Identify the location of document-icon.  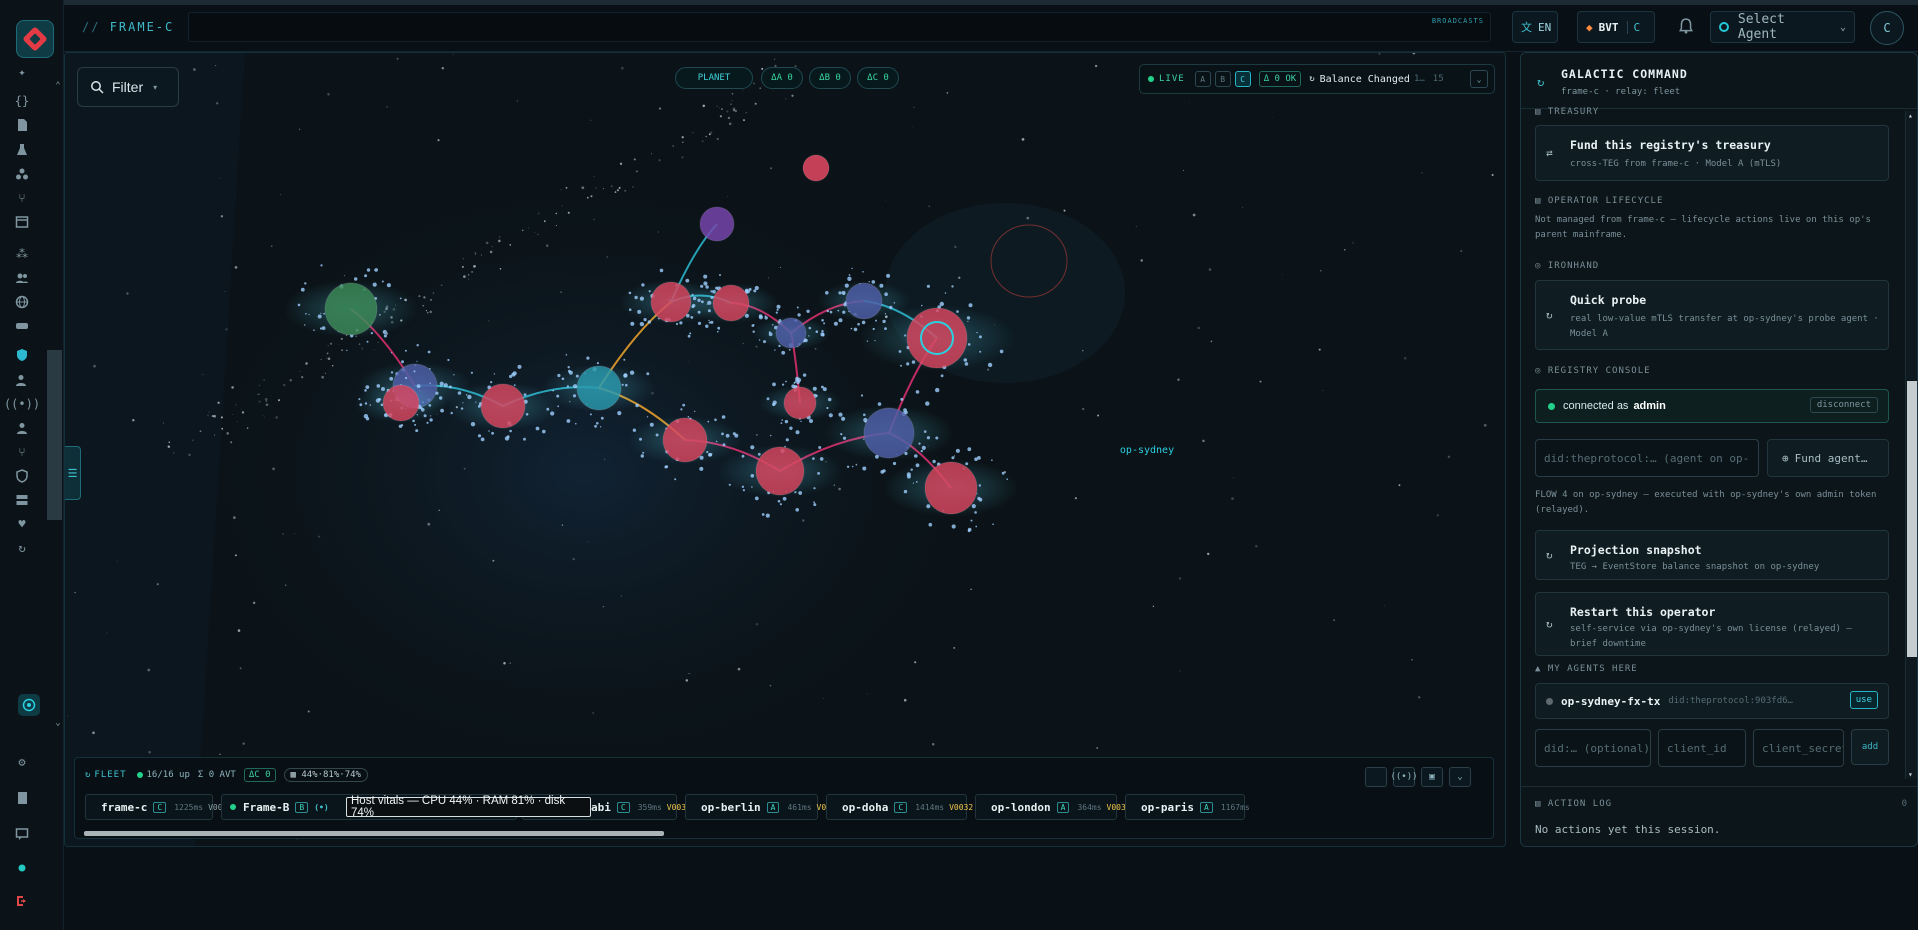
(22, 125).